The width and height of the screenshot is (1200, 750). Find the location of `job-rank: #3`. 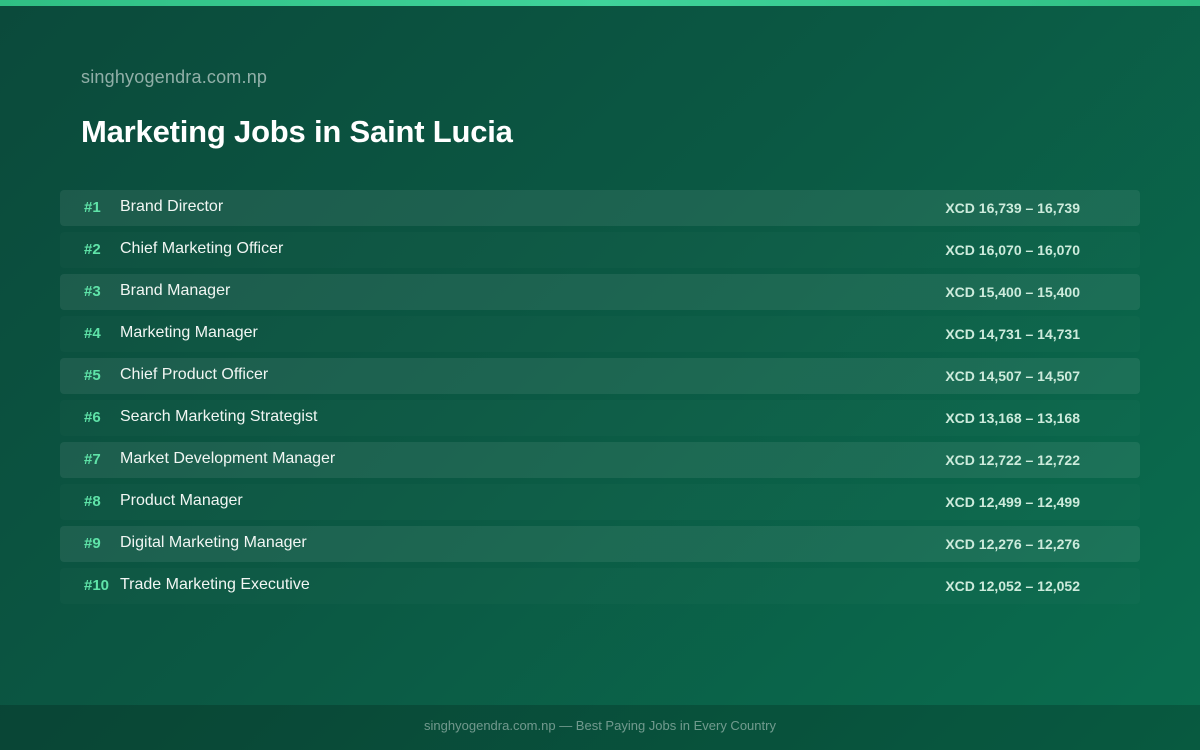

job-rank: #3 is located at coordinates (92, 291).